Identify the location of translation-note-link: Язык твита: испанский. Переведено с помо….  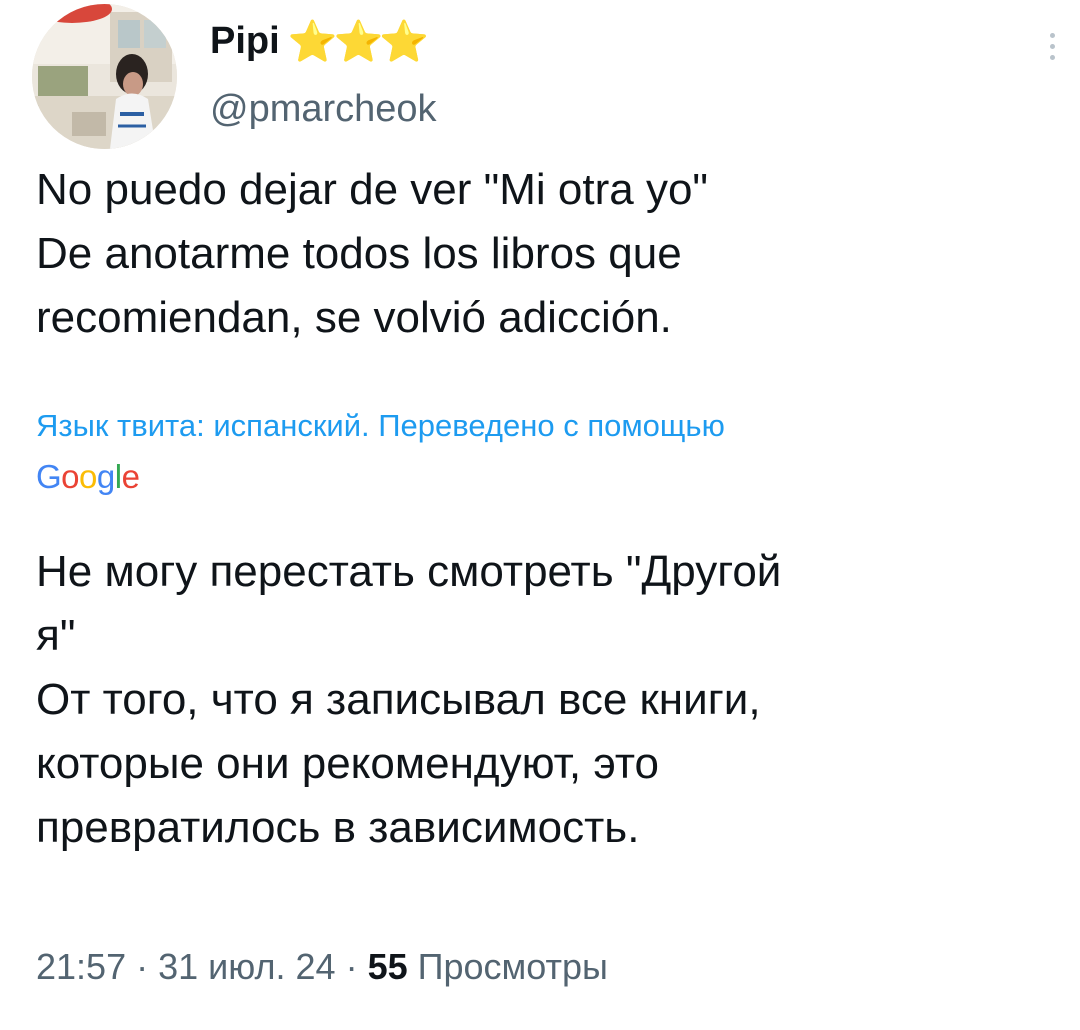
(380, 426).